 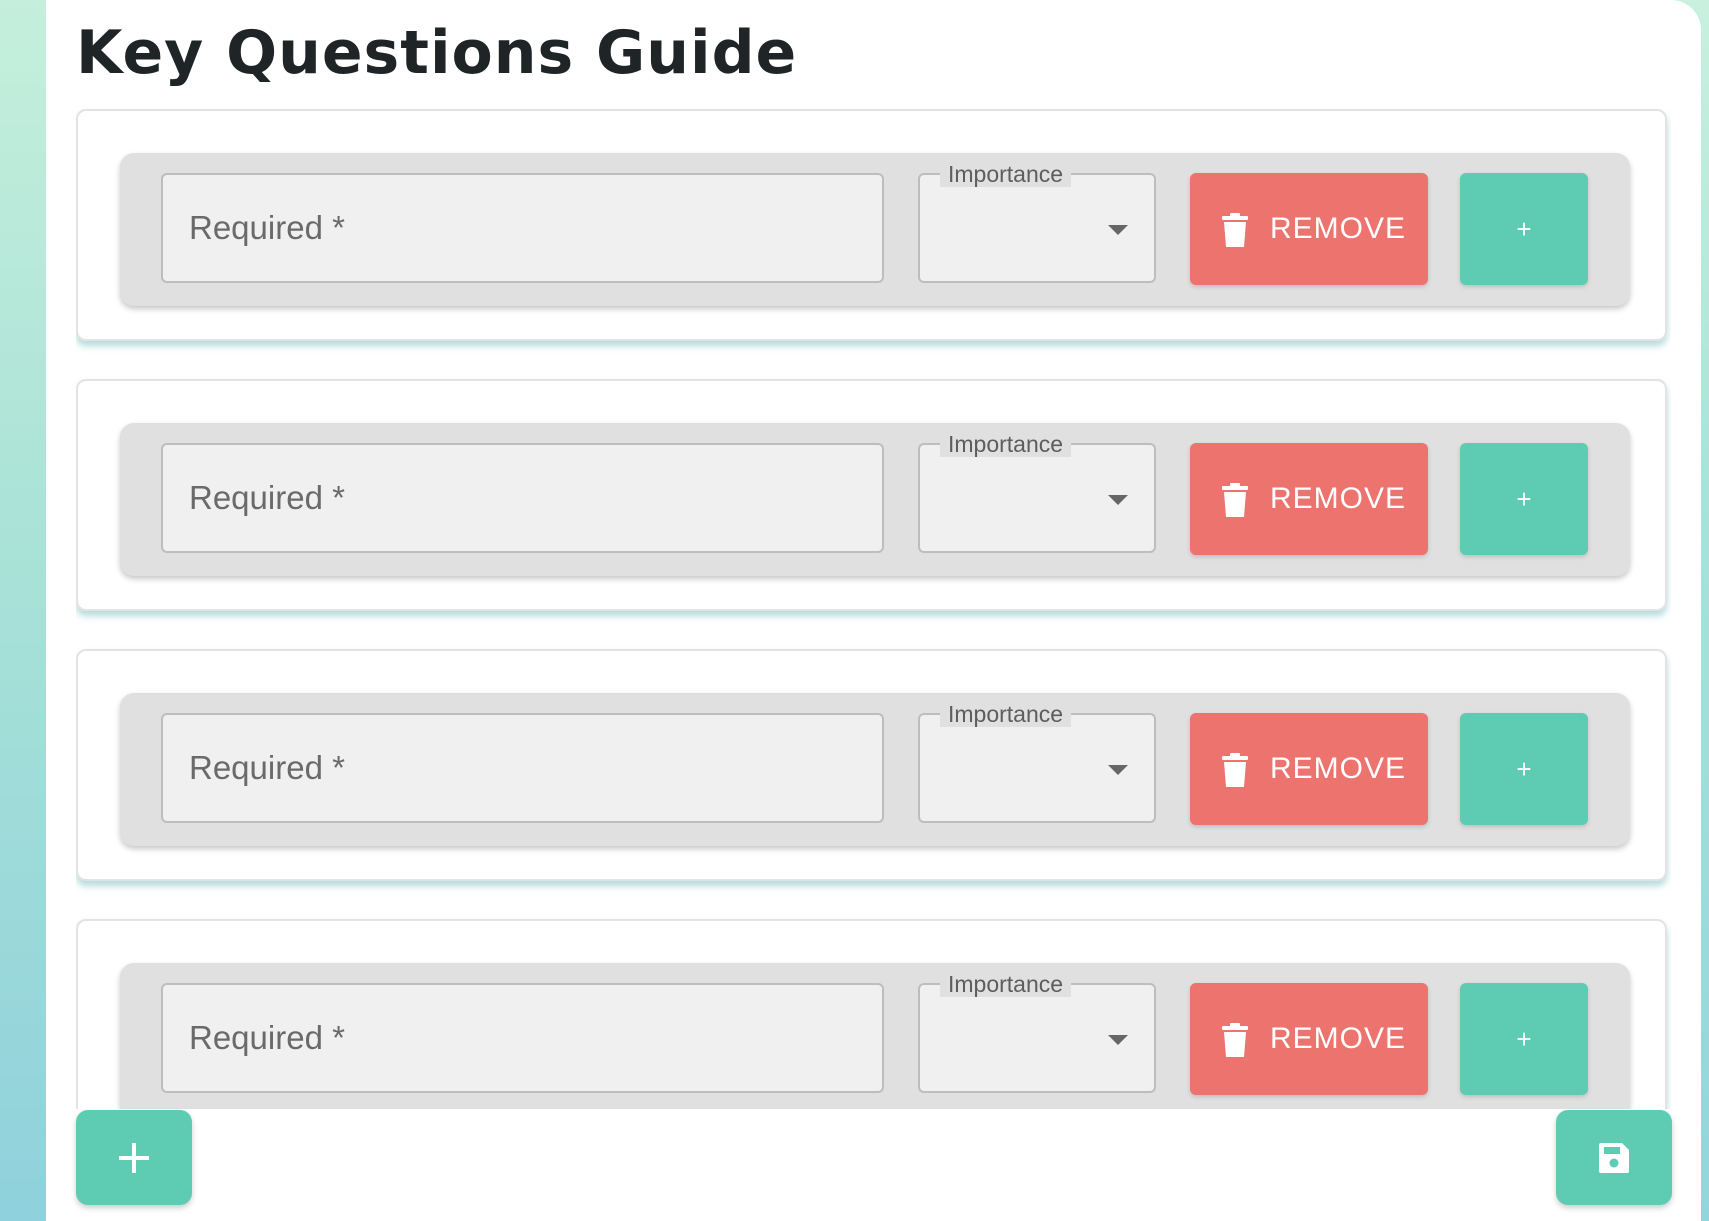 What do you see at coordinates (23, 610) in the screenshot?
I see `left-gradient-strip` at bounding box center [23, 610].